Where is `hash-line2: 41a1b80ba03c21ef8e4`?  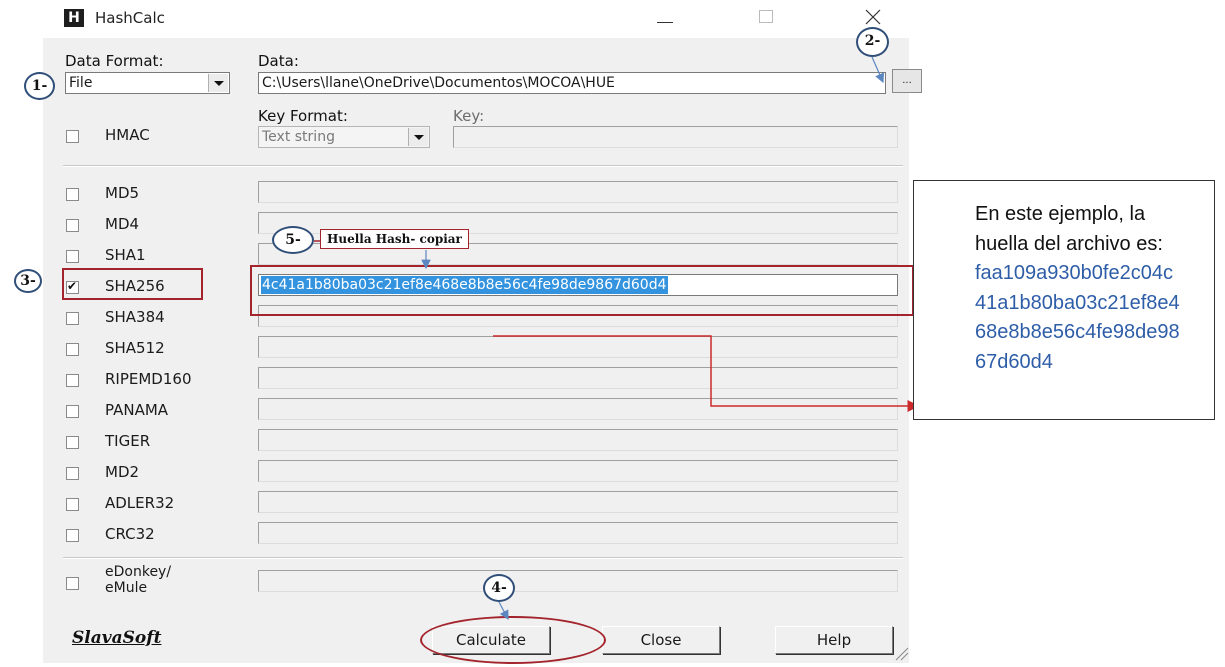 hash-line2: 41a1b80ba03c21ef8e4 is located at coordinates (1077, 303).